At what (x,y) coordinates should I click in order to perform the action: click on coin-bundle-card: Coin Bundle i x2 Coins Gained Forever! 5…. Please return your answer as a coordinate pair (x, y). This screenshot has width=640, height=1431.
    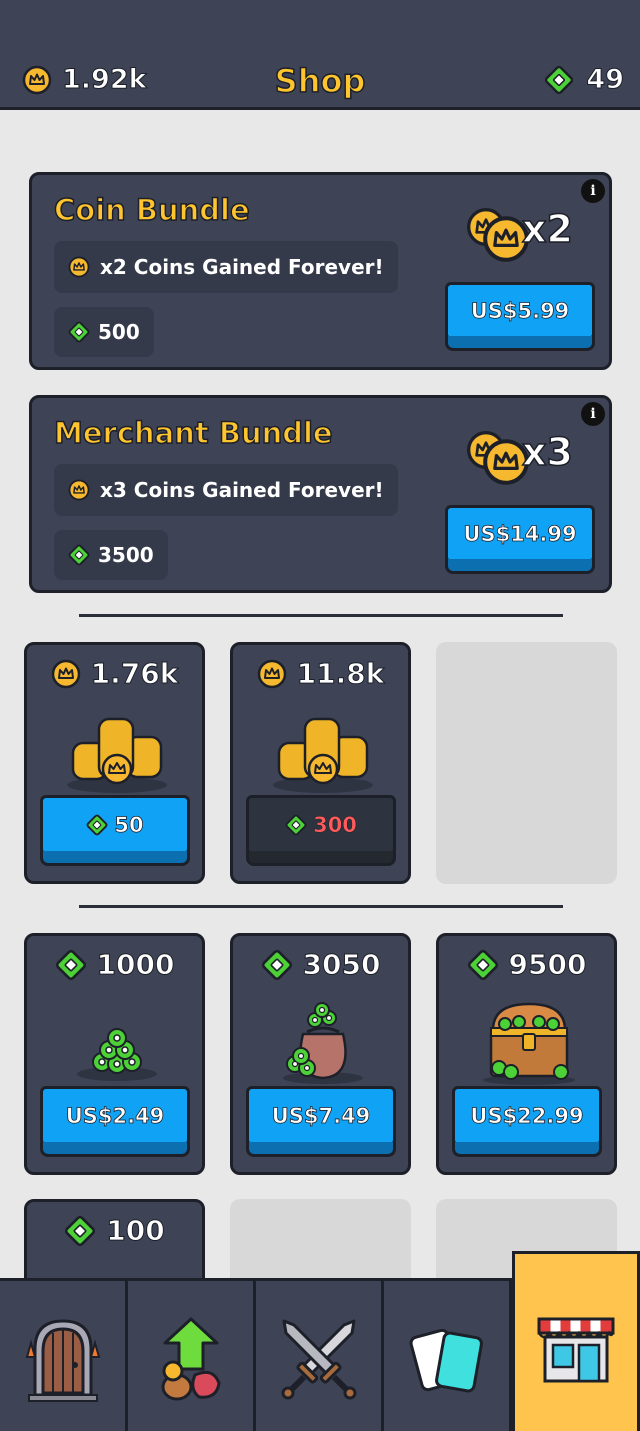
    Looking at the image, I should click on (320, 271).